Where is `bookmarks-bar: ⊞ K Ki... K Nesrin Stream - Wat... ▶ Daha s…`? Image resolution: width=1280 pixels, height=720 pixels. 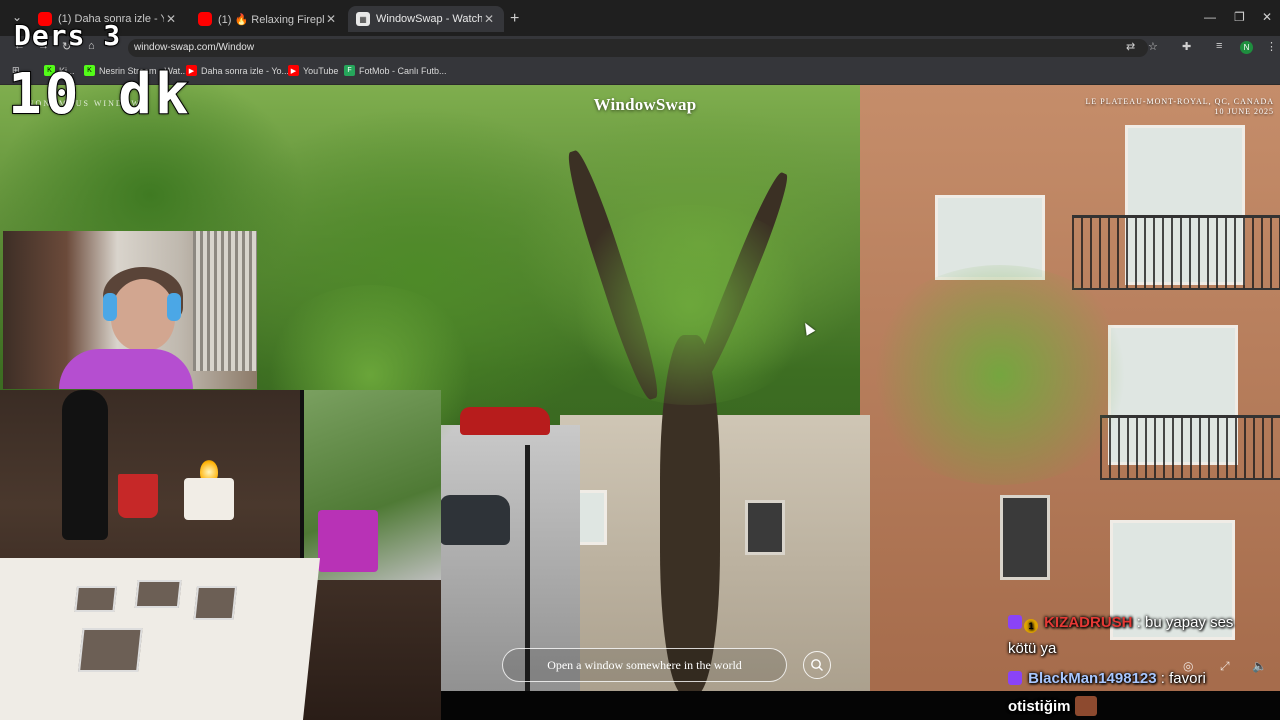
bookmarks-bar: ⊞ K Ki... K Nesrin Stream - Wat... ▶ Daha s… is located at coordinates (640, 72).